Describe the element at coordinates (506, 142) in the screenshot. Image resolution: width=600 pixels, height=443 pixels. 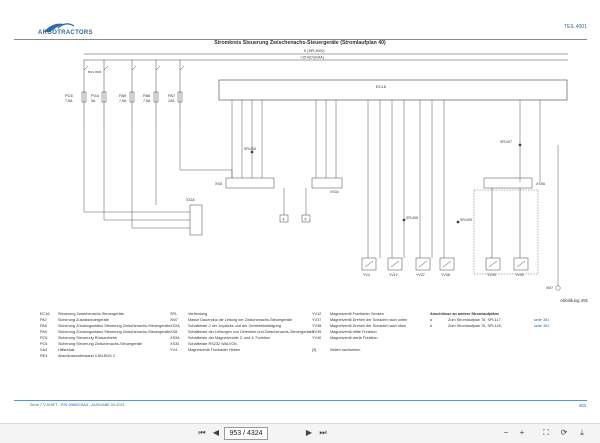
I see `splice-spl007: SPL007` at that location.